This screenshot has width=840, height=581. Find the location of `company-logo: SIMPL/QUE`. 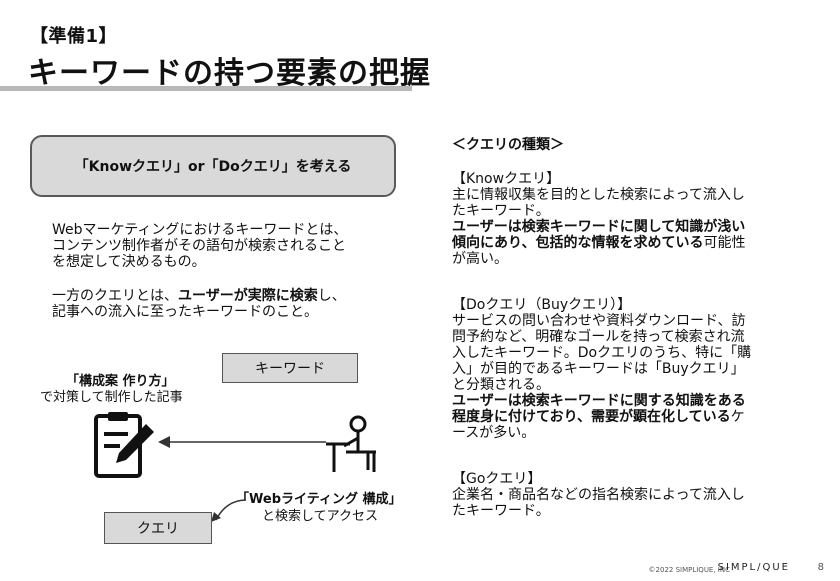

company-logo: SIMPL/QUE is located at coordinates (753, 567).